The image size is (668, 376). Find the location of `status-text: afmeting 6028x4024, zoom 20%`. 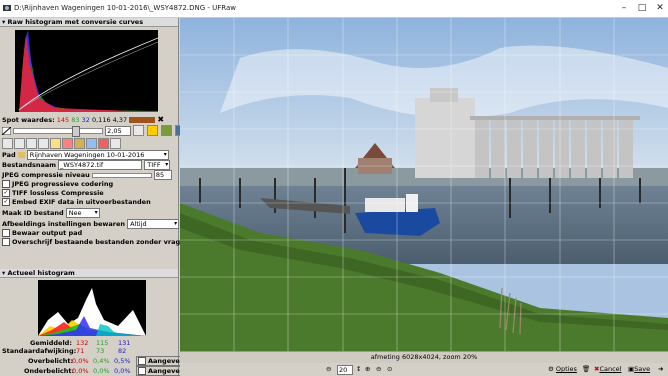

status-text: afmeting 6028x4024, zoom 20% is located at coordinates (424, 357).